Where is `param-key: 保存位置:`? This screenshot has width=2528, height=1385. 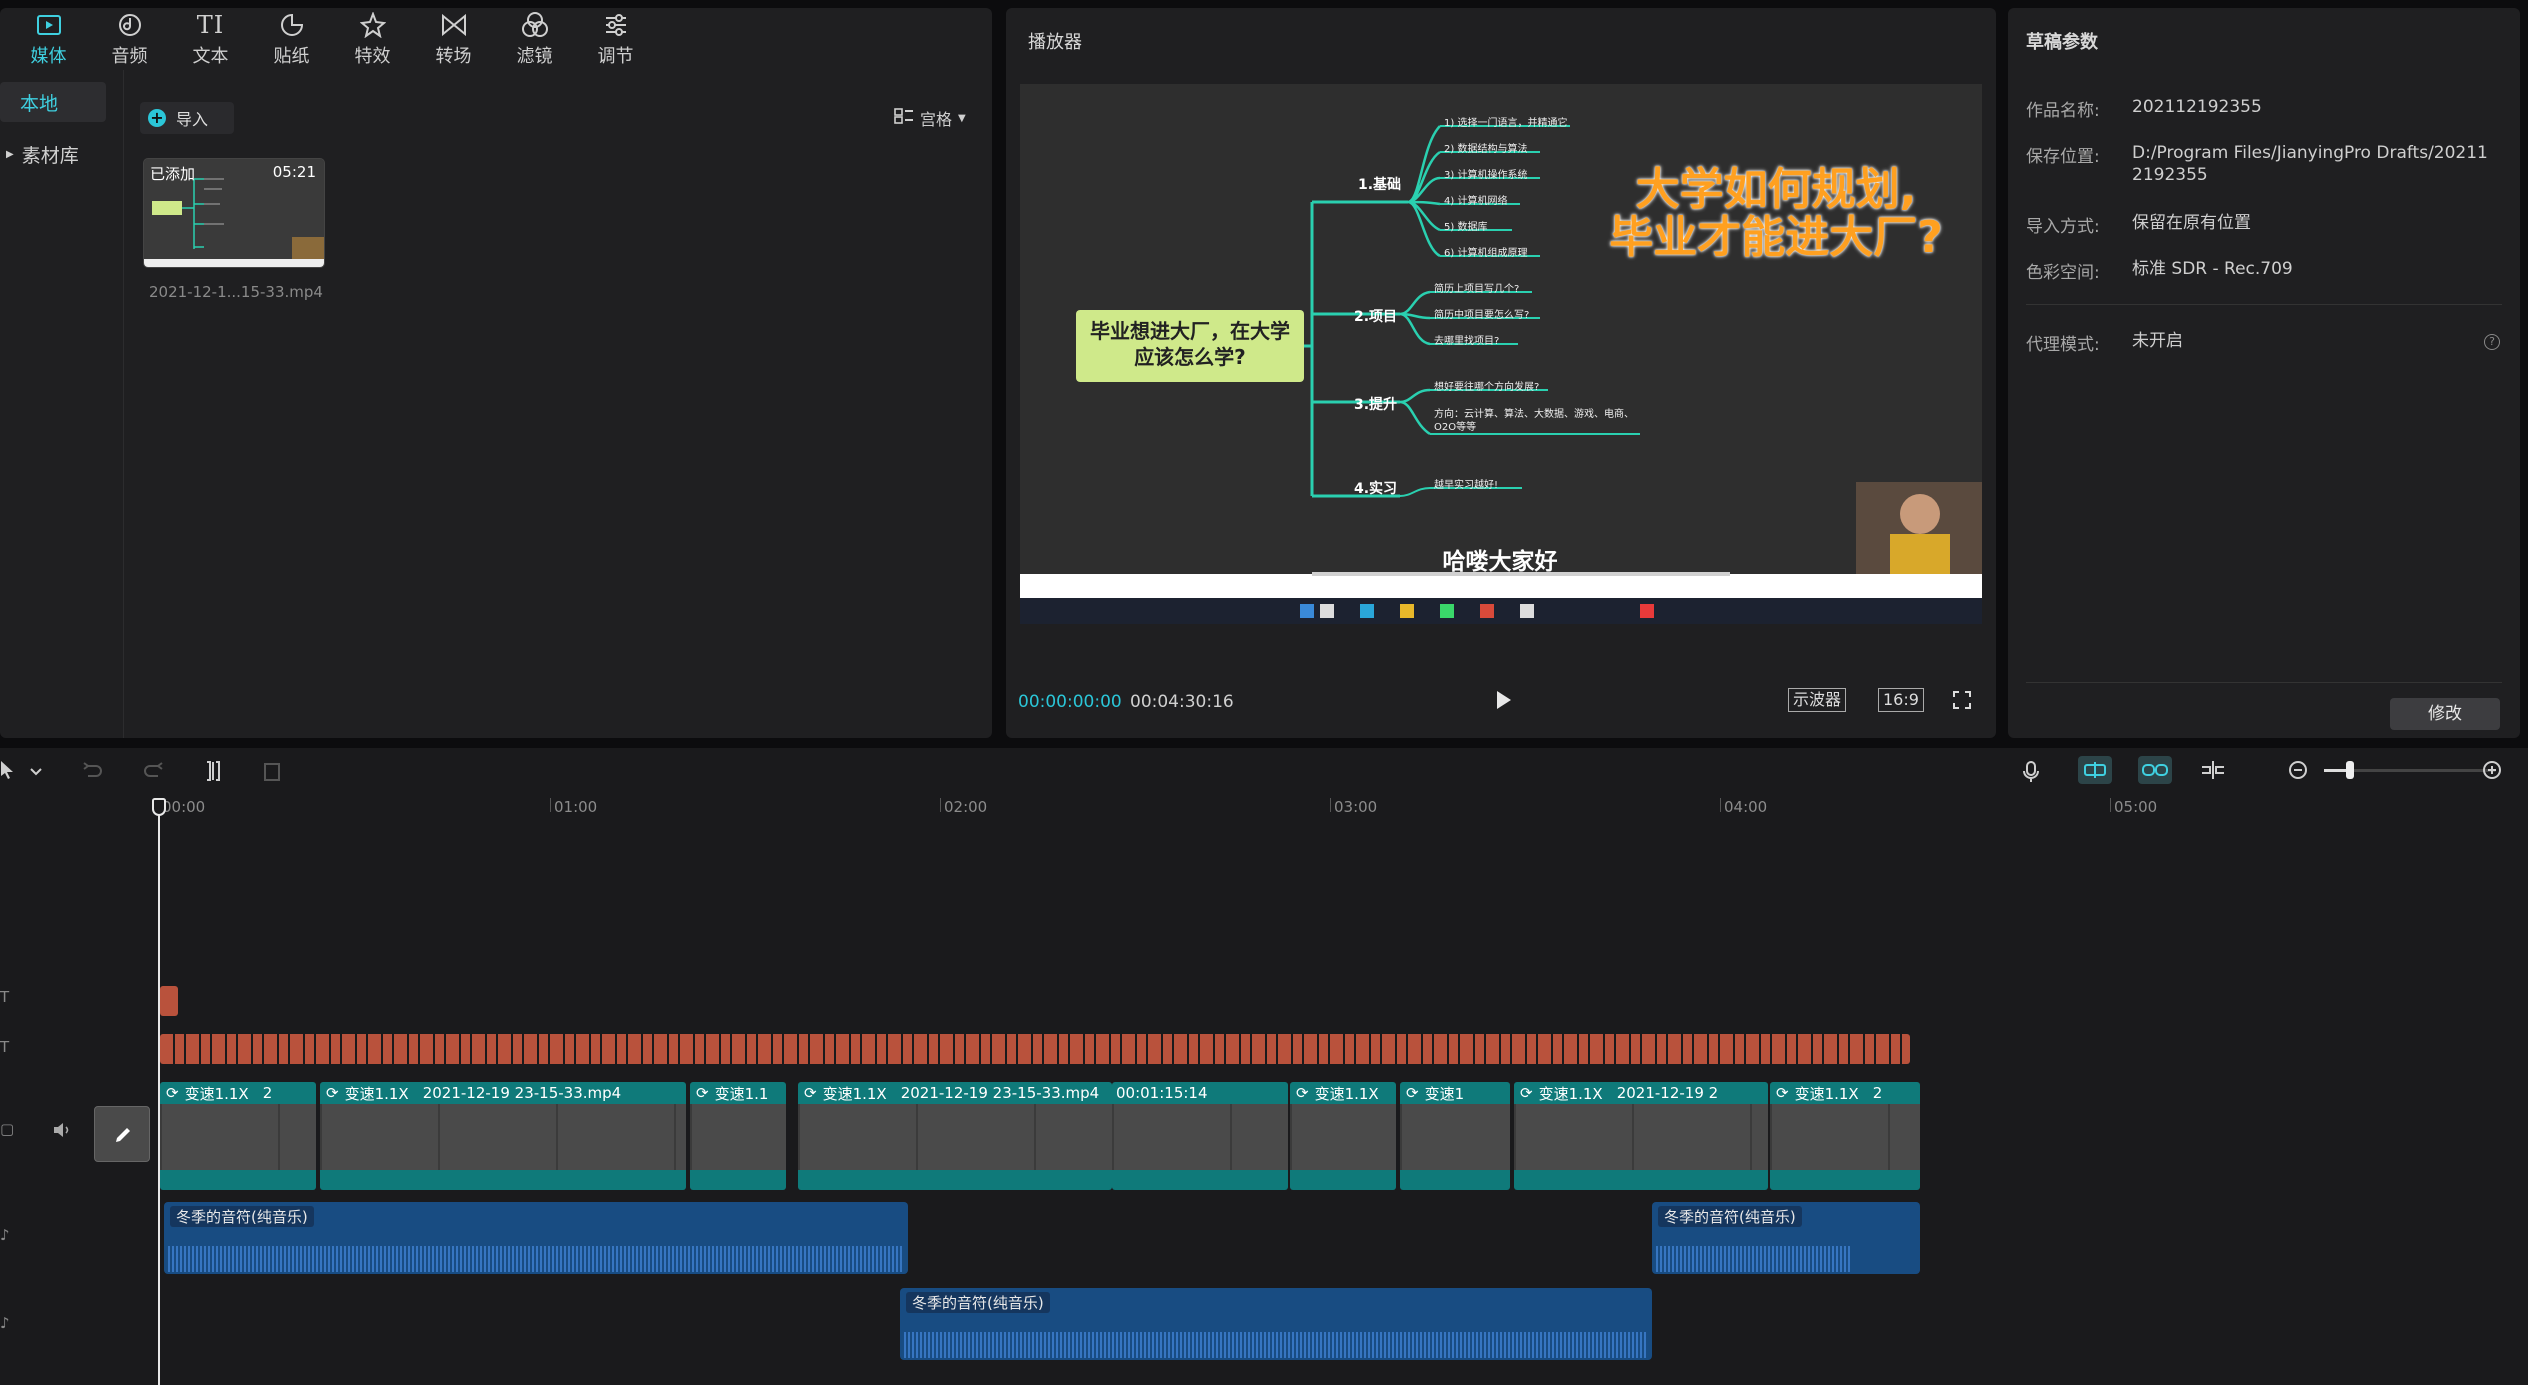
param-key: 保存位置: is located at coordinates (2063, 157).